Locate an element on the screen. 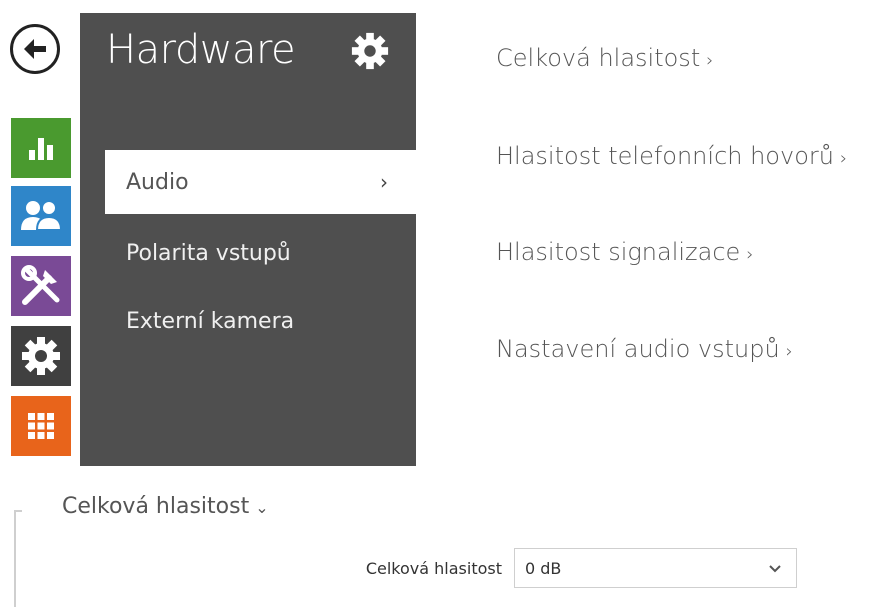 The height and width of the screenshot is (607, 889). panel-title: Hardware is located at coordinates (201, 50).